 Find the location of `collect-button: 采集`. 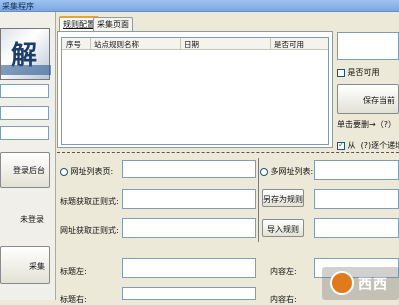

collect-button: 采集 is located at coordinates (25, 265).